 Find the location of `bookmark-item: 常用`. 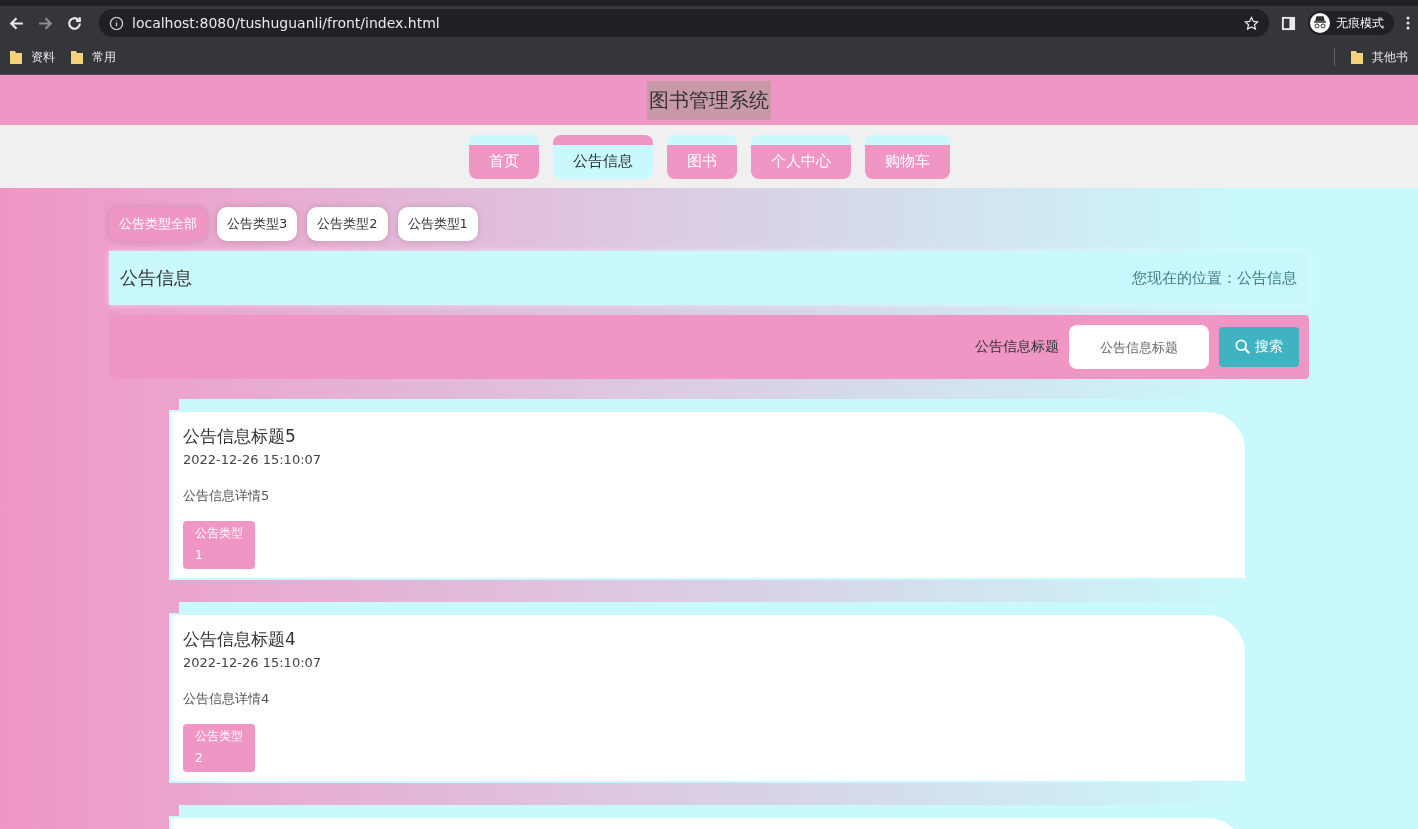

bookmark-item: 常用 is located at coordinates (93, 57).